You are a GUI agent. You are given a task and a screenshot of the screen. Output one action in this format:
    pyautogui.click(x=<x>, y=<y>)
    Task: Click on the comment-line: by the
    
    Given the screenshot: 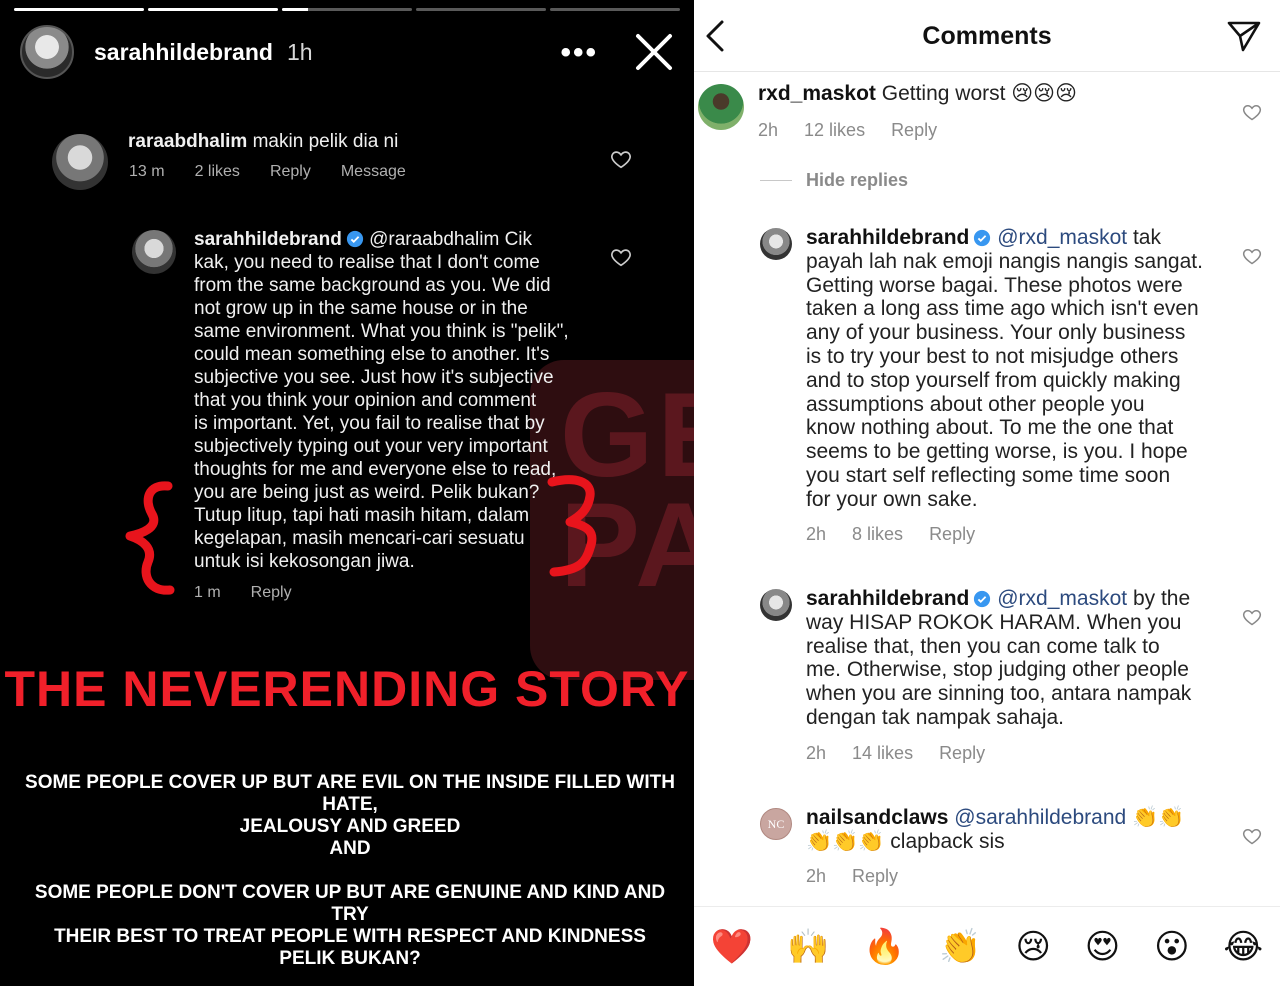 What is the action you would take?
    pyautogui.click(x=1161, y=598)
    